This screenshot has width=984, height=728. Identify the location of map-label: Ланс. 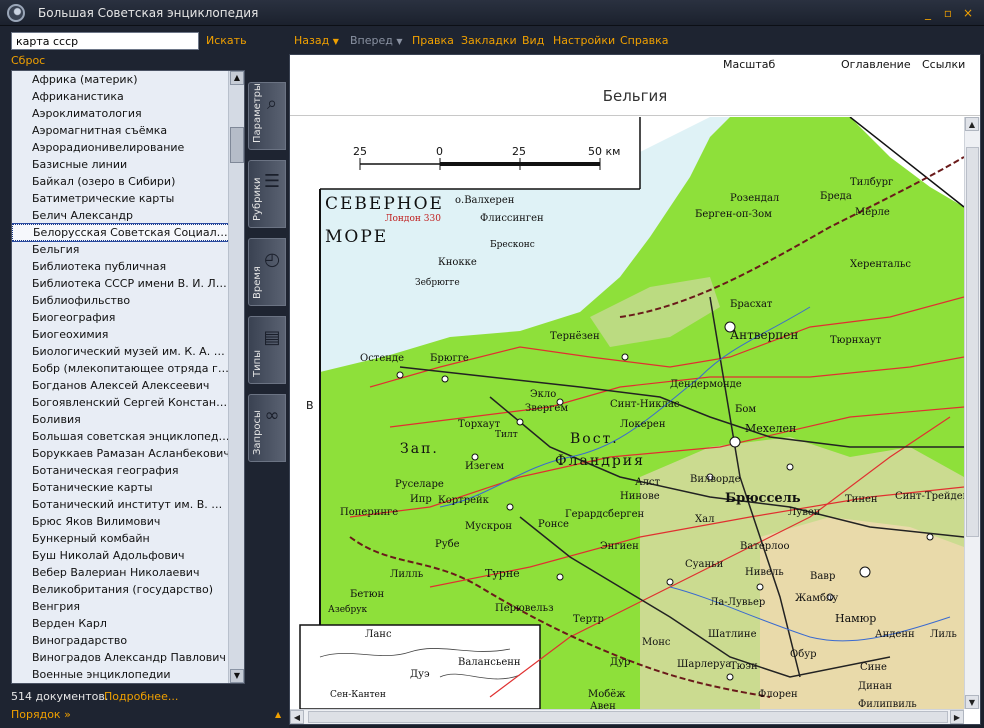
(378, 634).